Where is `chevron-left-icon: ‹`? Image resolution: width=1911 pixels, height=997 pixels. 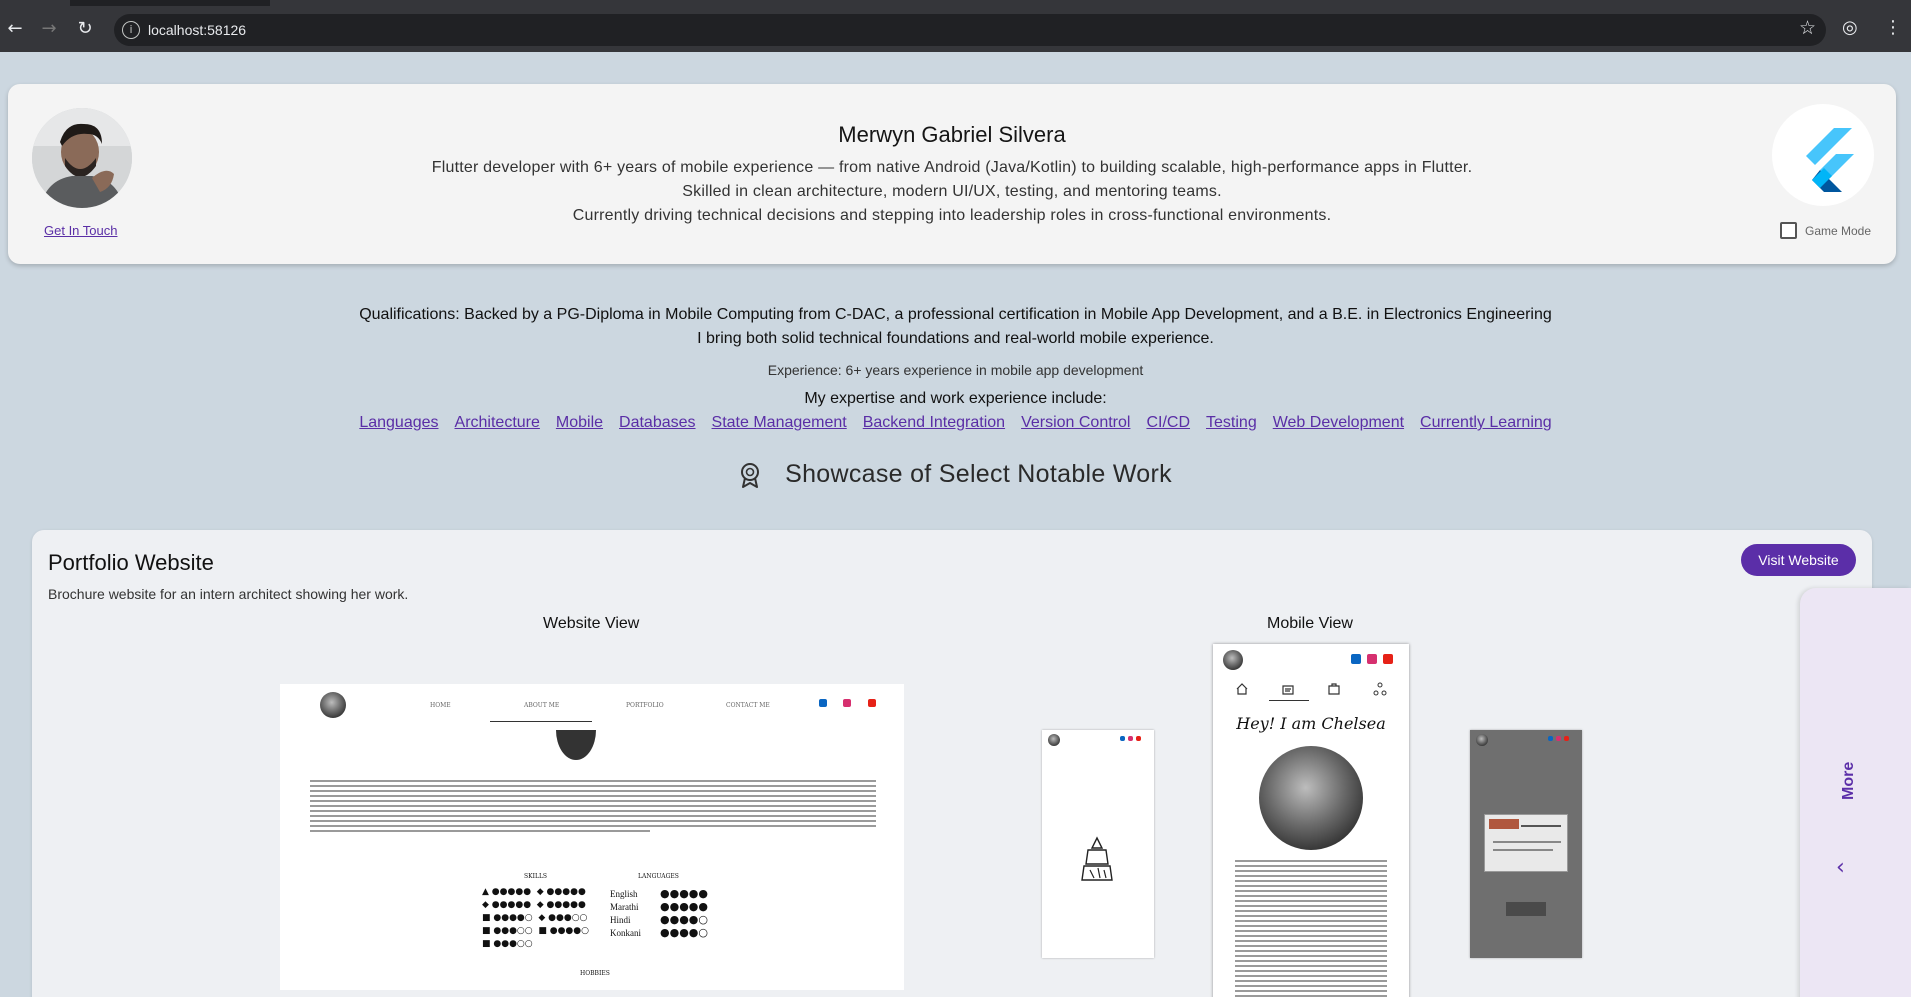 chevron-left-icon: ‹ is located at coordinates (1840, 867).